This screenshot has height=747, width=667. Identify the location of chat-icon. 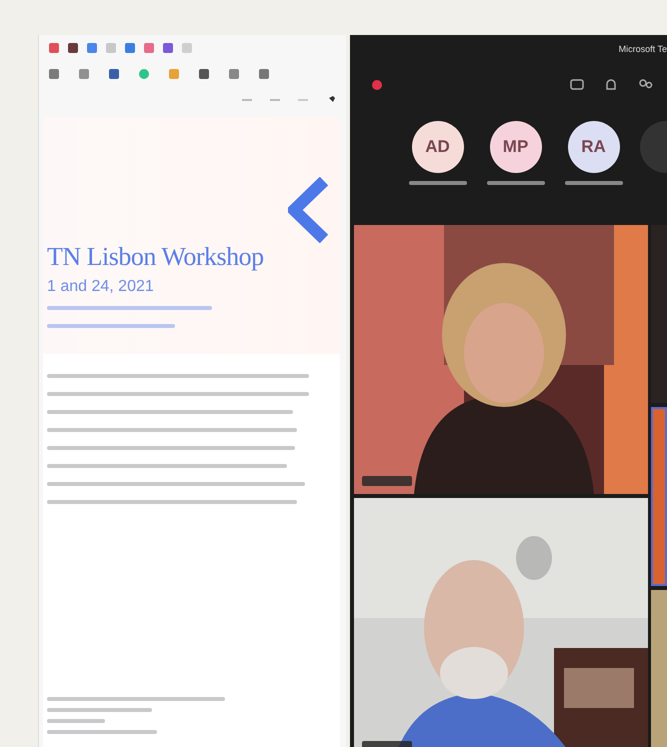
(577, 85).